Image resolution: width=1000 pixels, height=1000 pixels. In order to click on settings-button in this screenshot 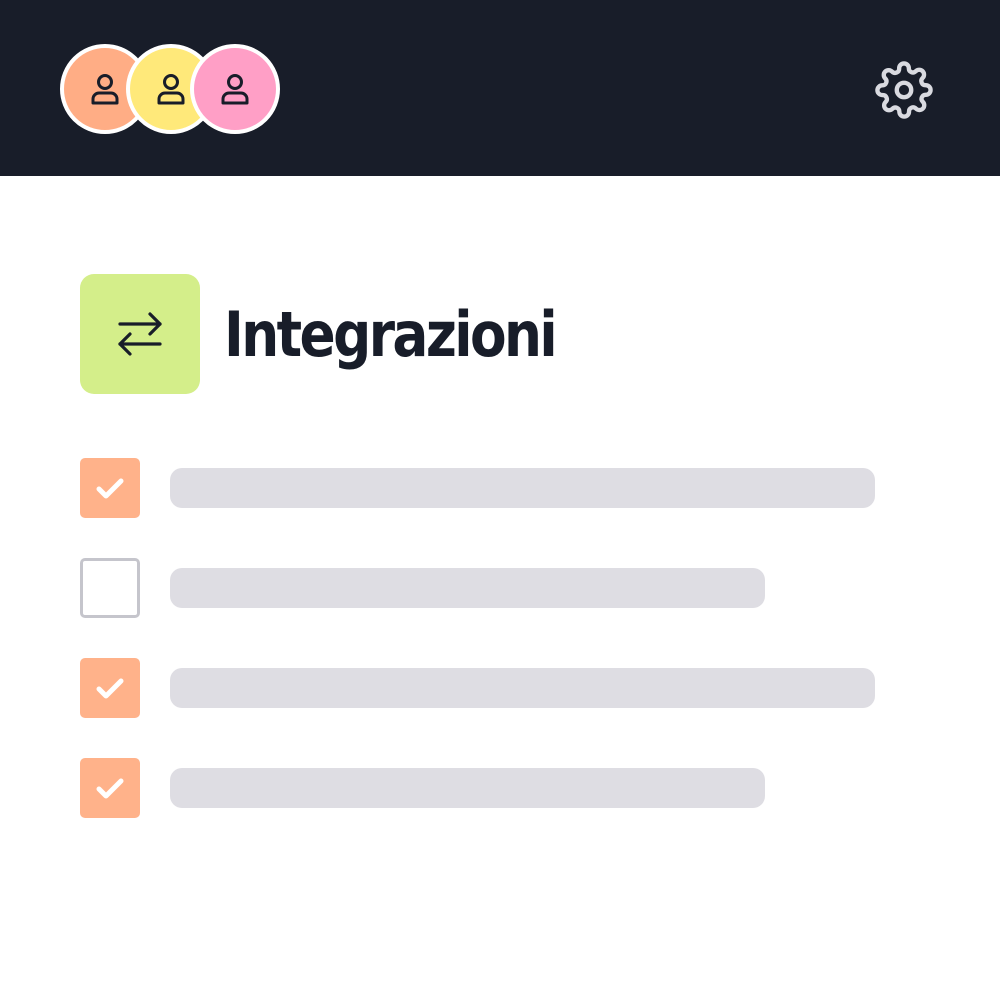, I will do `click(904, 90)`.